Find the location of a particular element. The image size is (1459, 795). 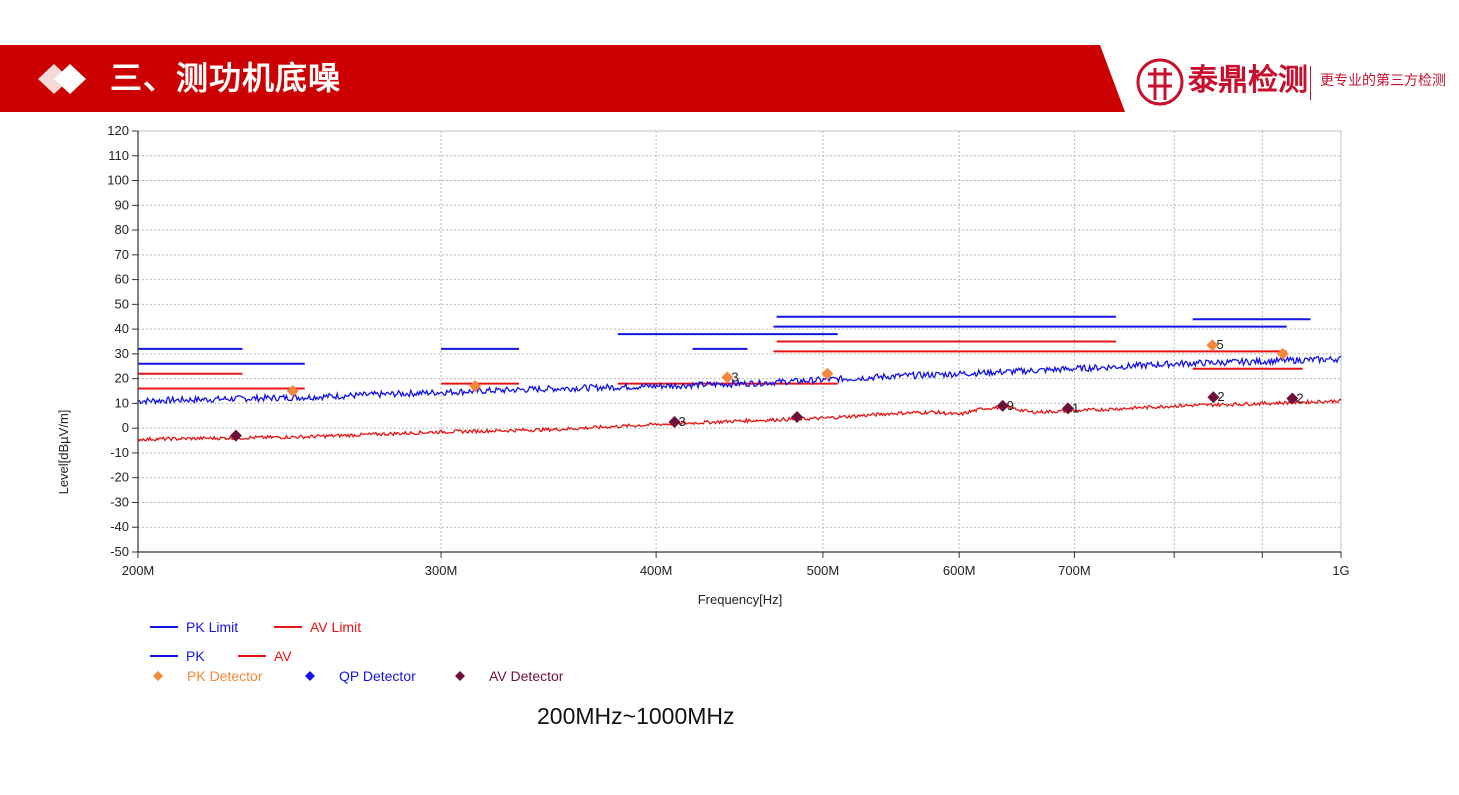

y-tick-label: 110 is located at coordinates (118, 155).